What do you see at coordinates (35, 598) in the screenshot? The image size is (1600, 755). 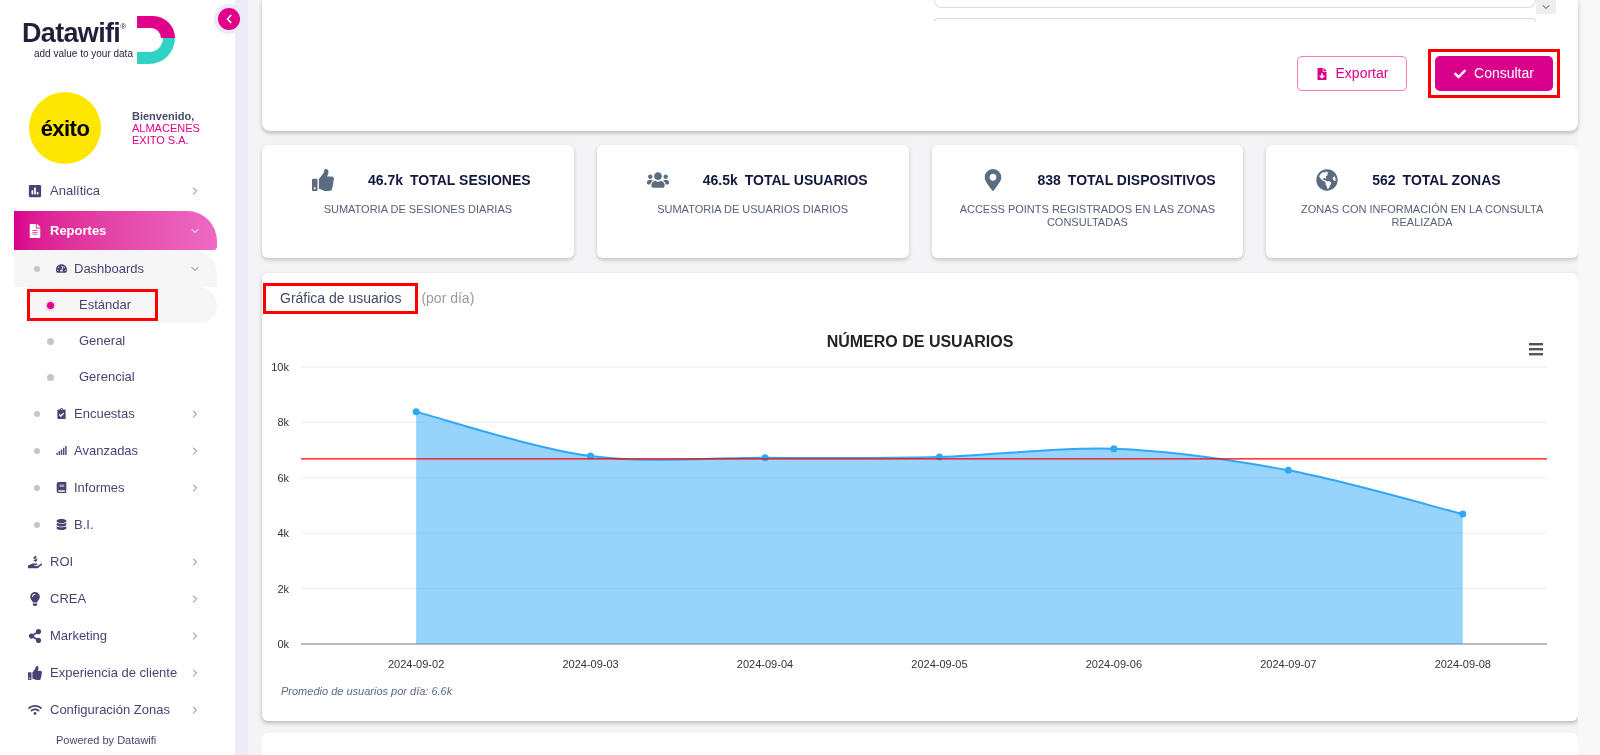 I see `lightbulb-icon` at bounding box center [35, 598].